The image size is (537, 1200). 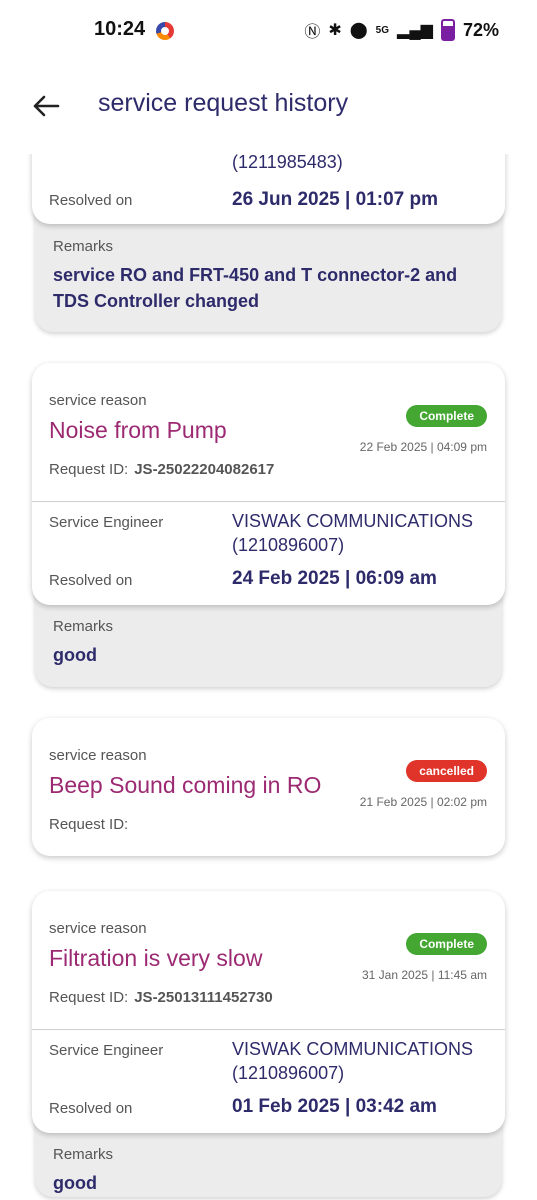 I want to click on request-id: JS-25013111452730, so click(x=203, y=997).